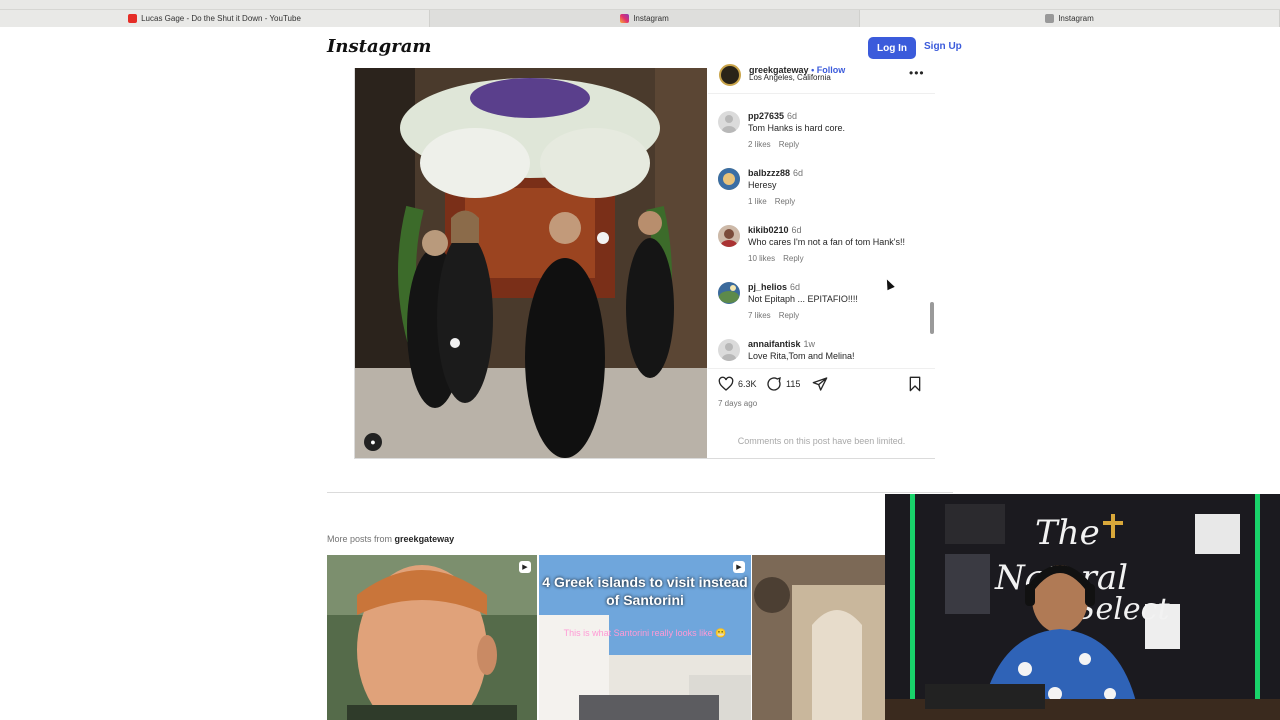 This screenshot has width=1280, height=720. I want to click on browser-tab-instagram-active: Instagram, so click(645, 18).